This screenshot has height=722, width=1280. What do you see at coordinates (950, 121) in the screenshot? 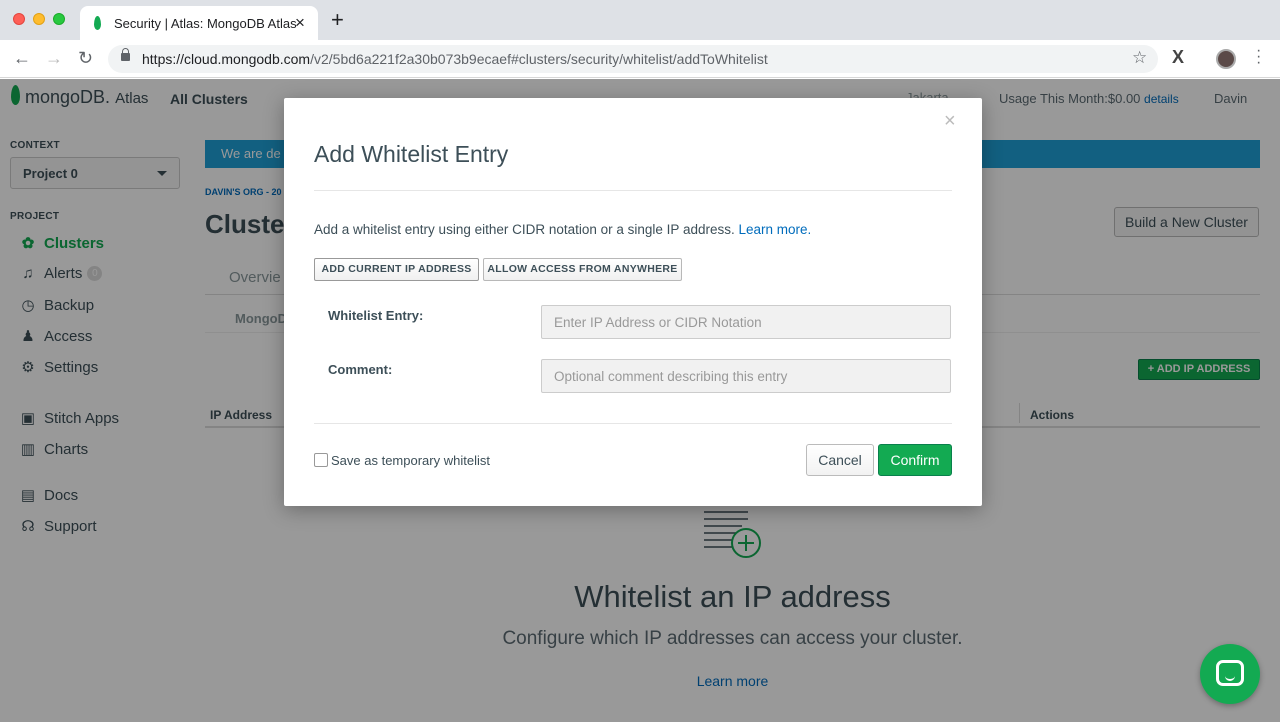
I see `close-icon: ×` at bounding box center [950, 121].